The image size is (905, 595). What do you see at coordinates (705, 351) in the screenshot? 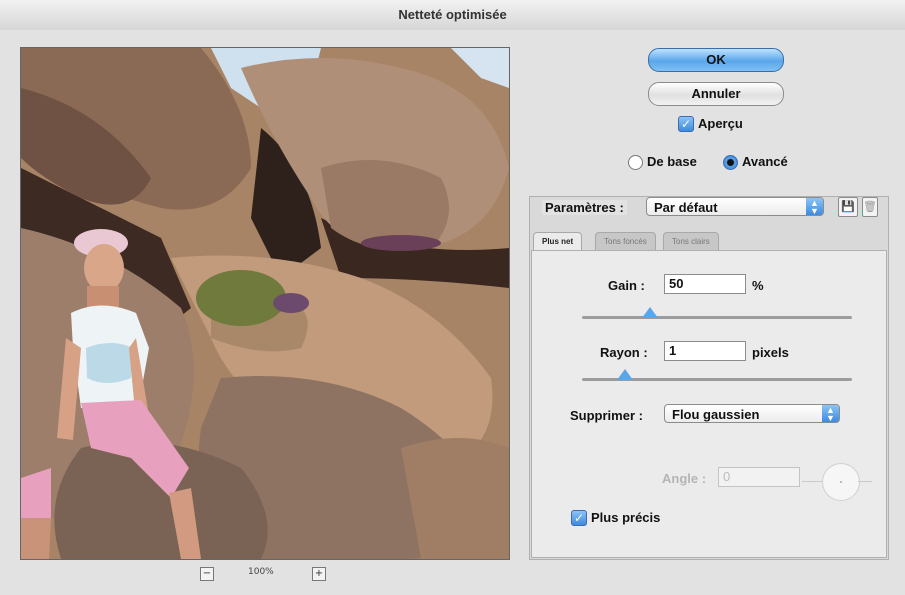
I see `radius-field: 1` at bounding box center [705, 351].